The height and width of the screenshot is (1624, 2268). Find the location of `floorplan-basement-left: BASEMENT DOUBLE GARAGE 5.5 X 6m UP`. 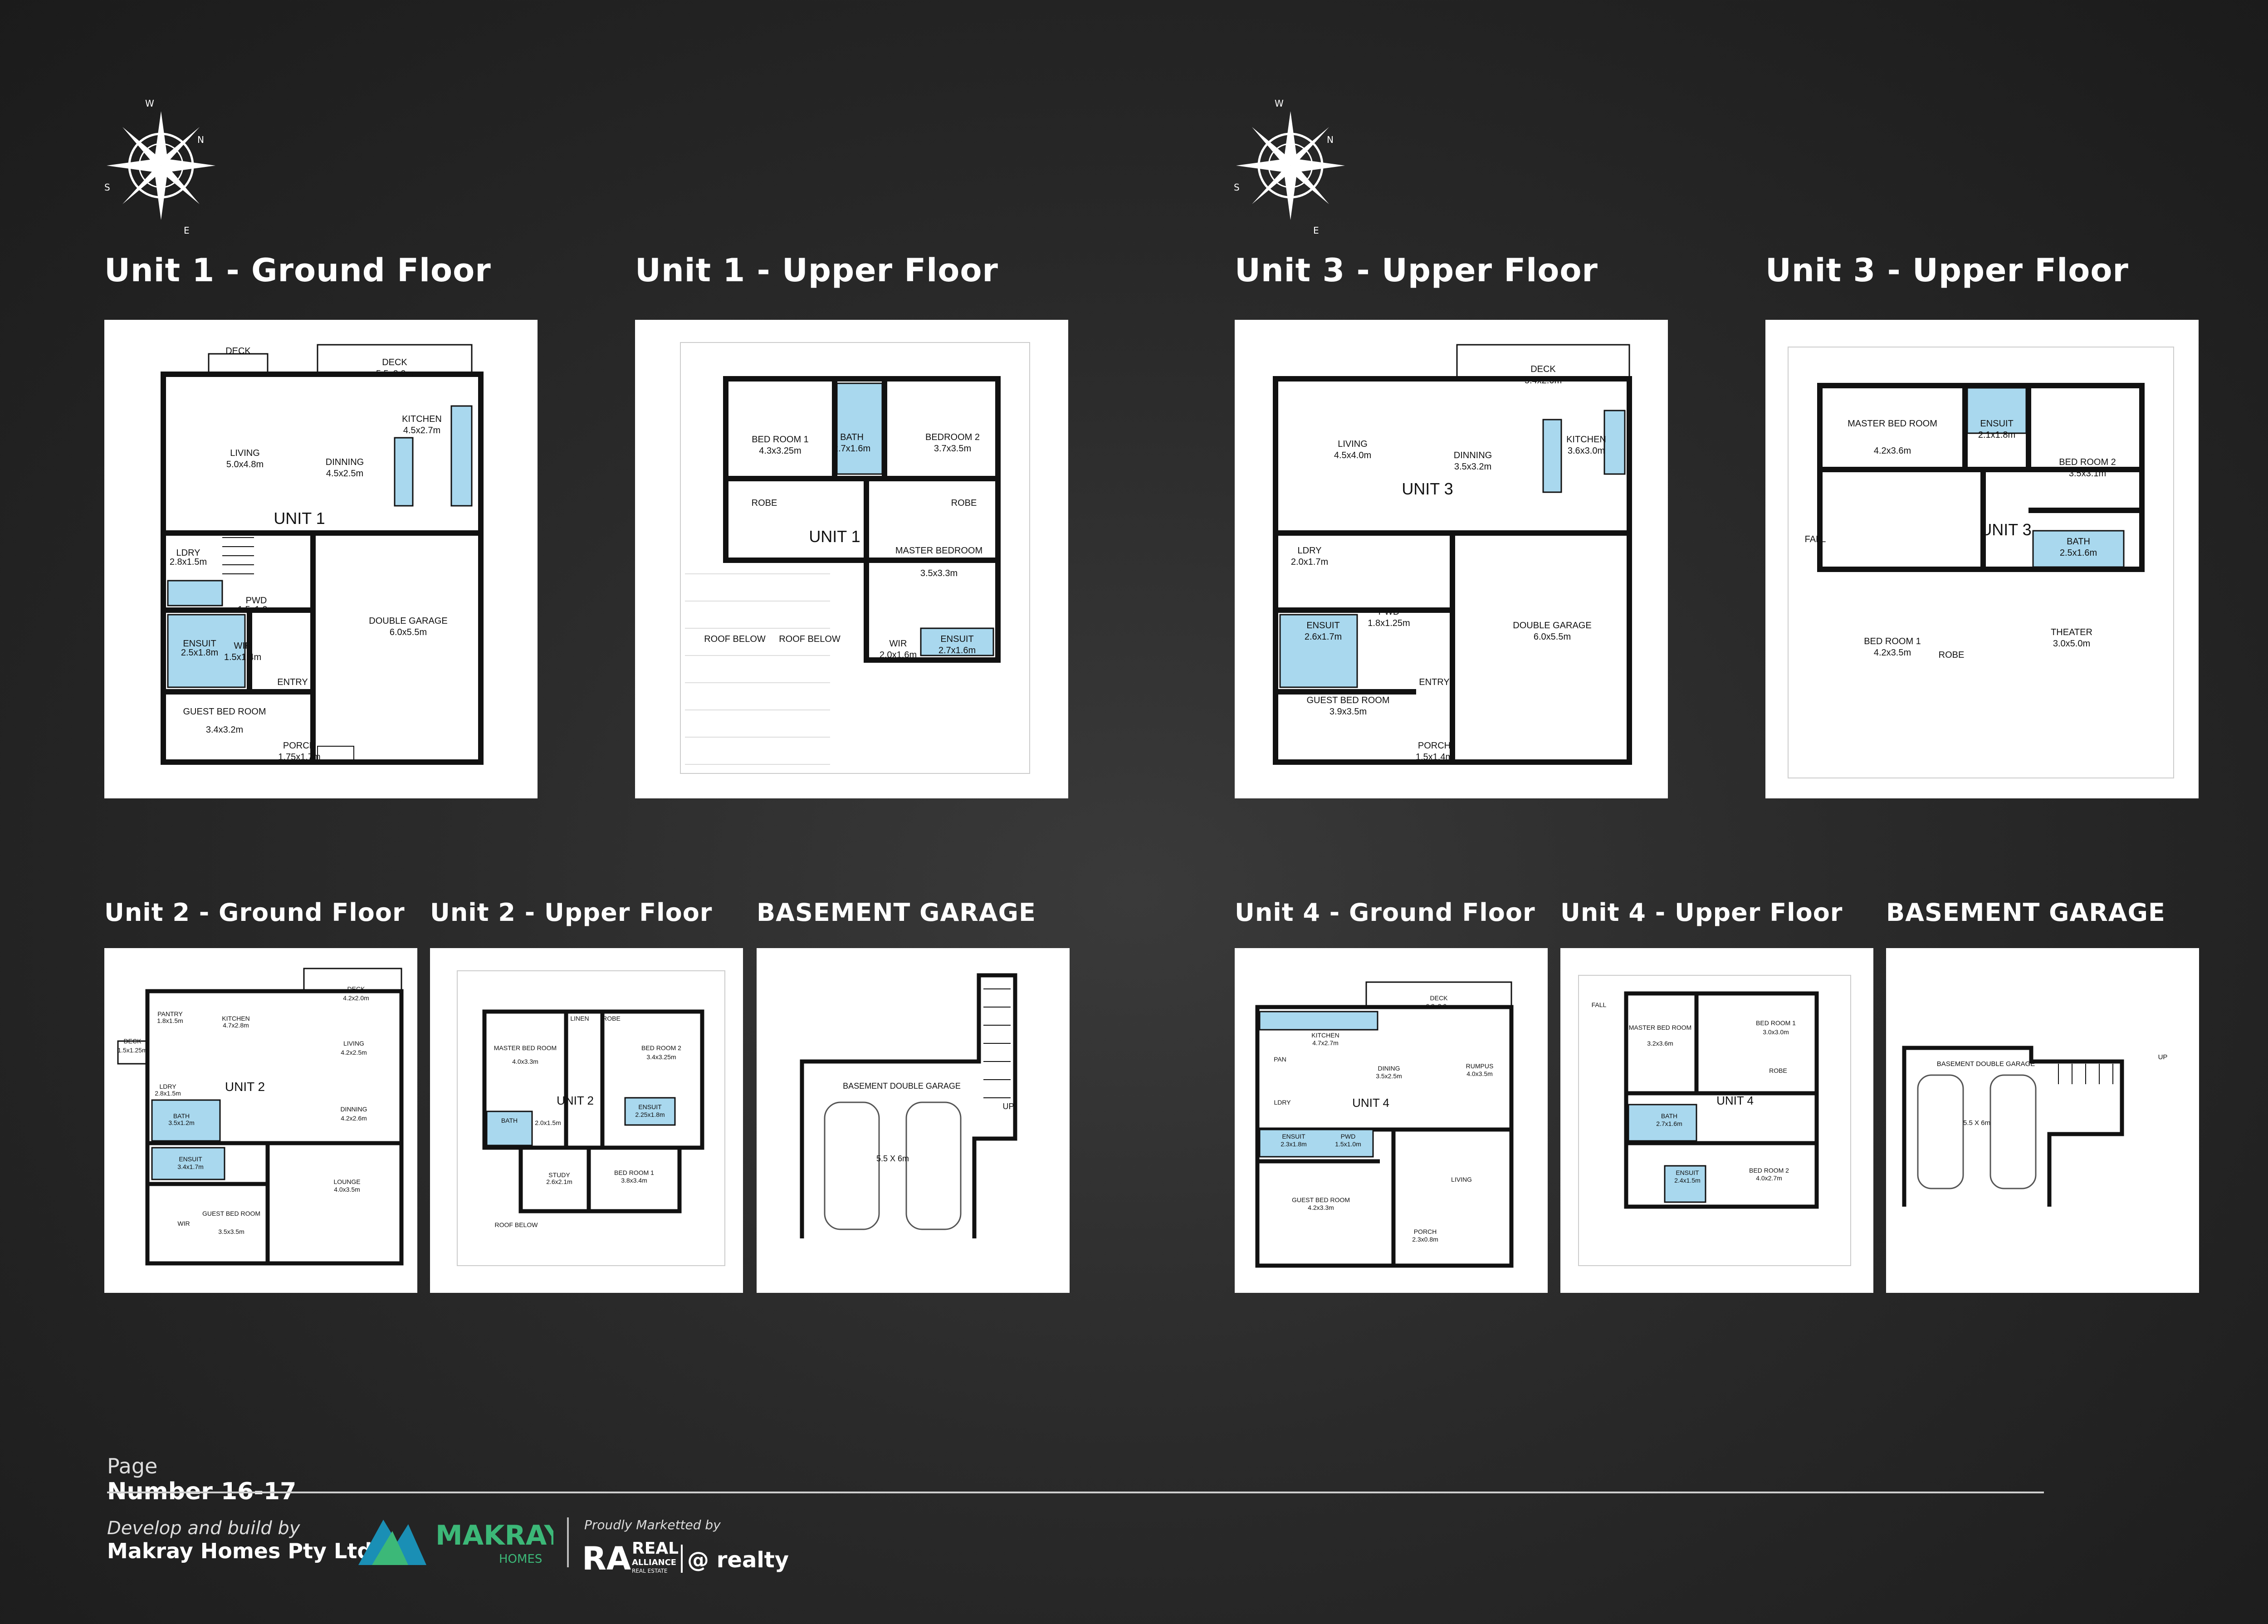

floorplan-basement-left: BASEMENT DOUBLE GARAGE 5.5 X 6m UP is located at coordinates (914, 1120).